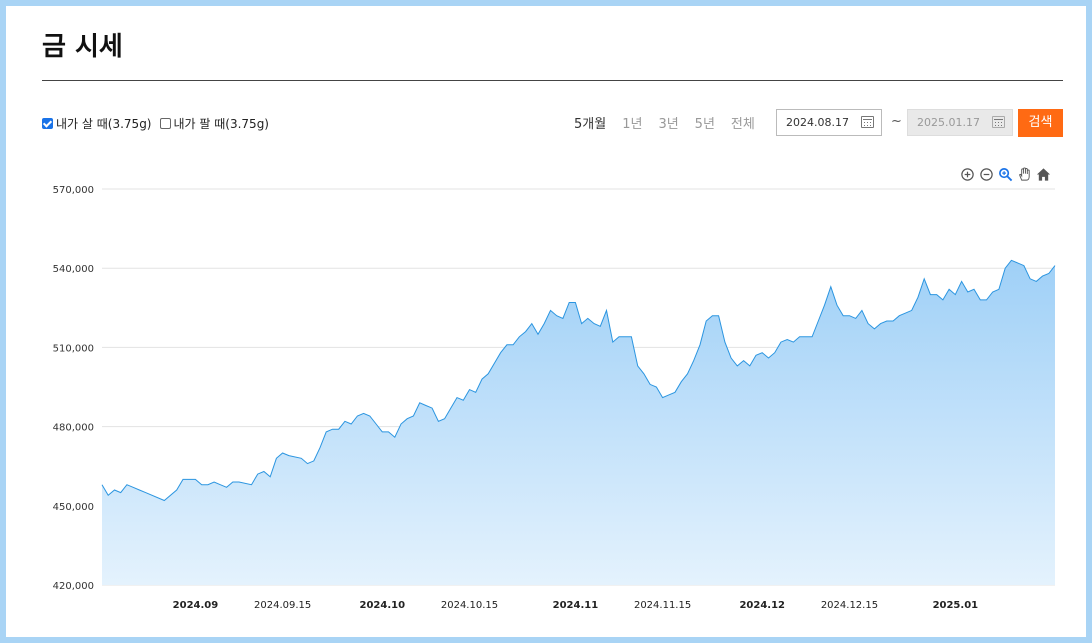 Image resolution: width=1092 pixels, height=643 pixels. Describe the element at coordinates (73, 190) in the screenshot. I see `y-tick-label: 570,000` at that location.